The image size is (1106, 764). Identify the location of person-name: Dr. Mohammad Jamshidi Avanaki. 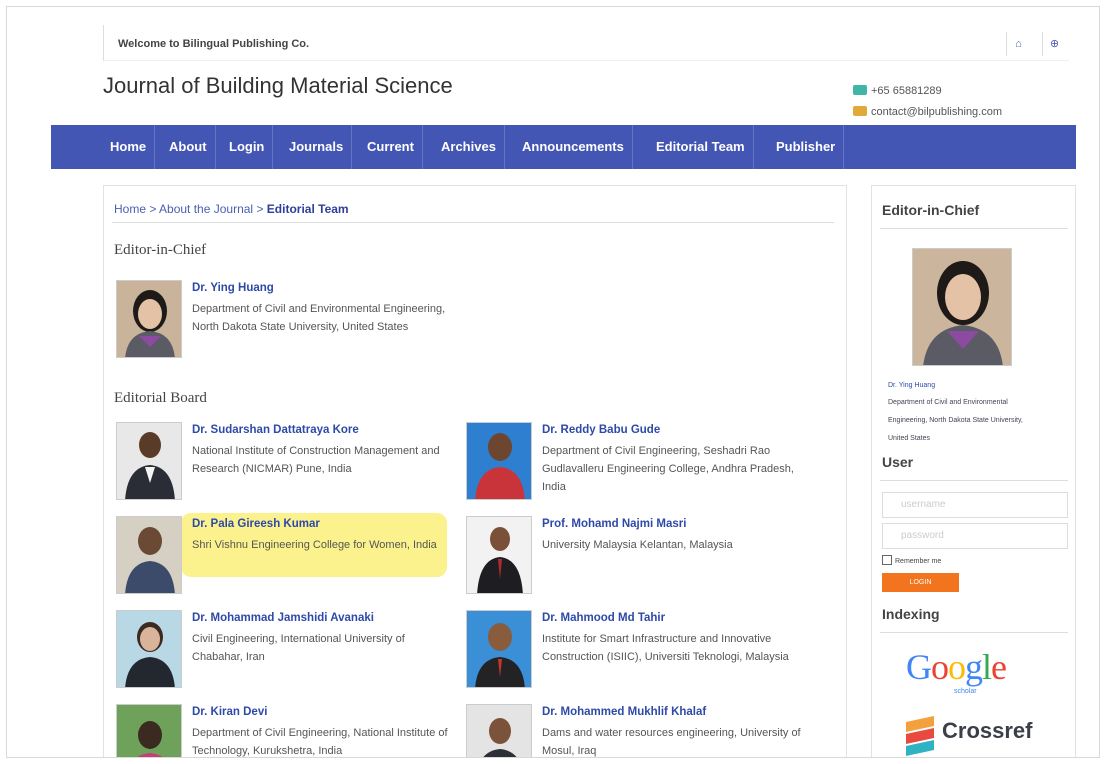
(283, 618).